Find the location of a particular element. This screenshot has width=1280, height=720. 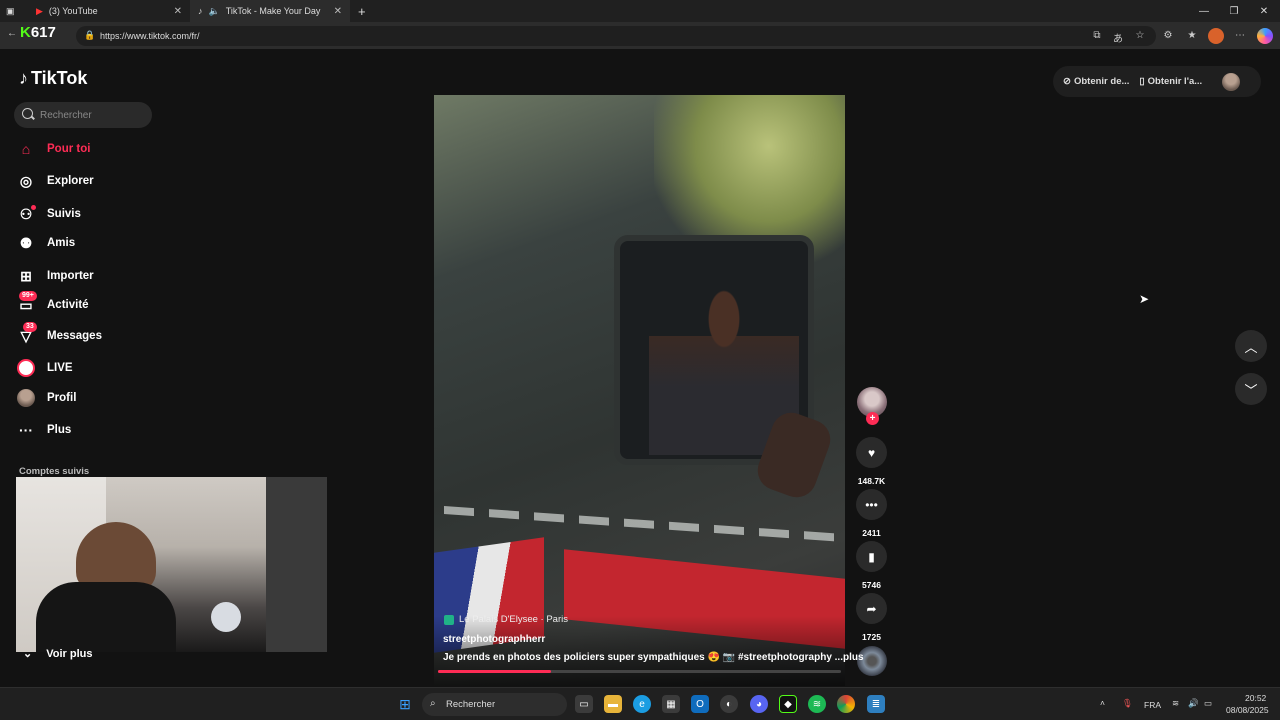

extension-logo: K617 is located at coordinates (38, 32).